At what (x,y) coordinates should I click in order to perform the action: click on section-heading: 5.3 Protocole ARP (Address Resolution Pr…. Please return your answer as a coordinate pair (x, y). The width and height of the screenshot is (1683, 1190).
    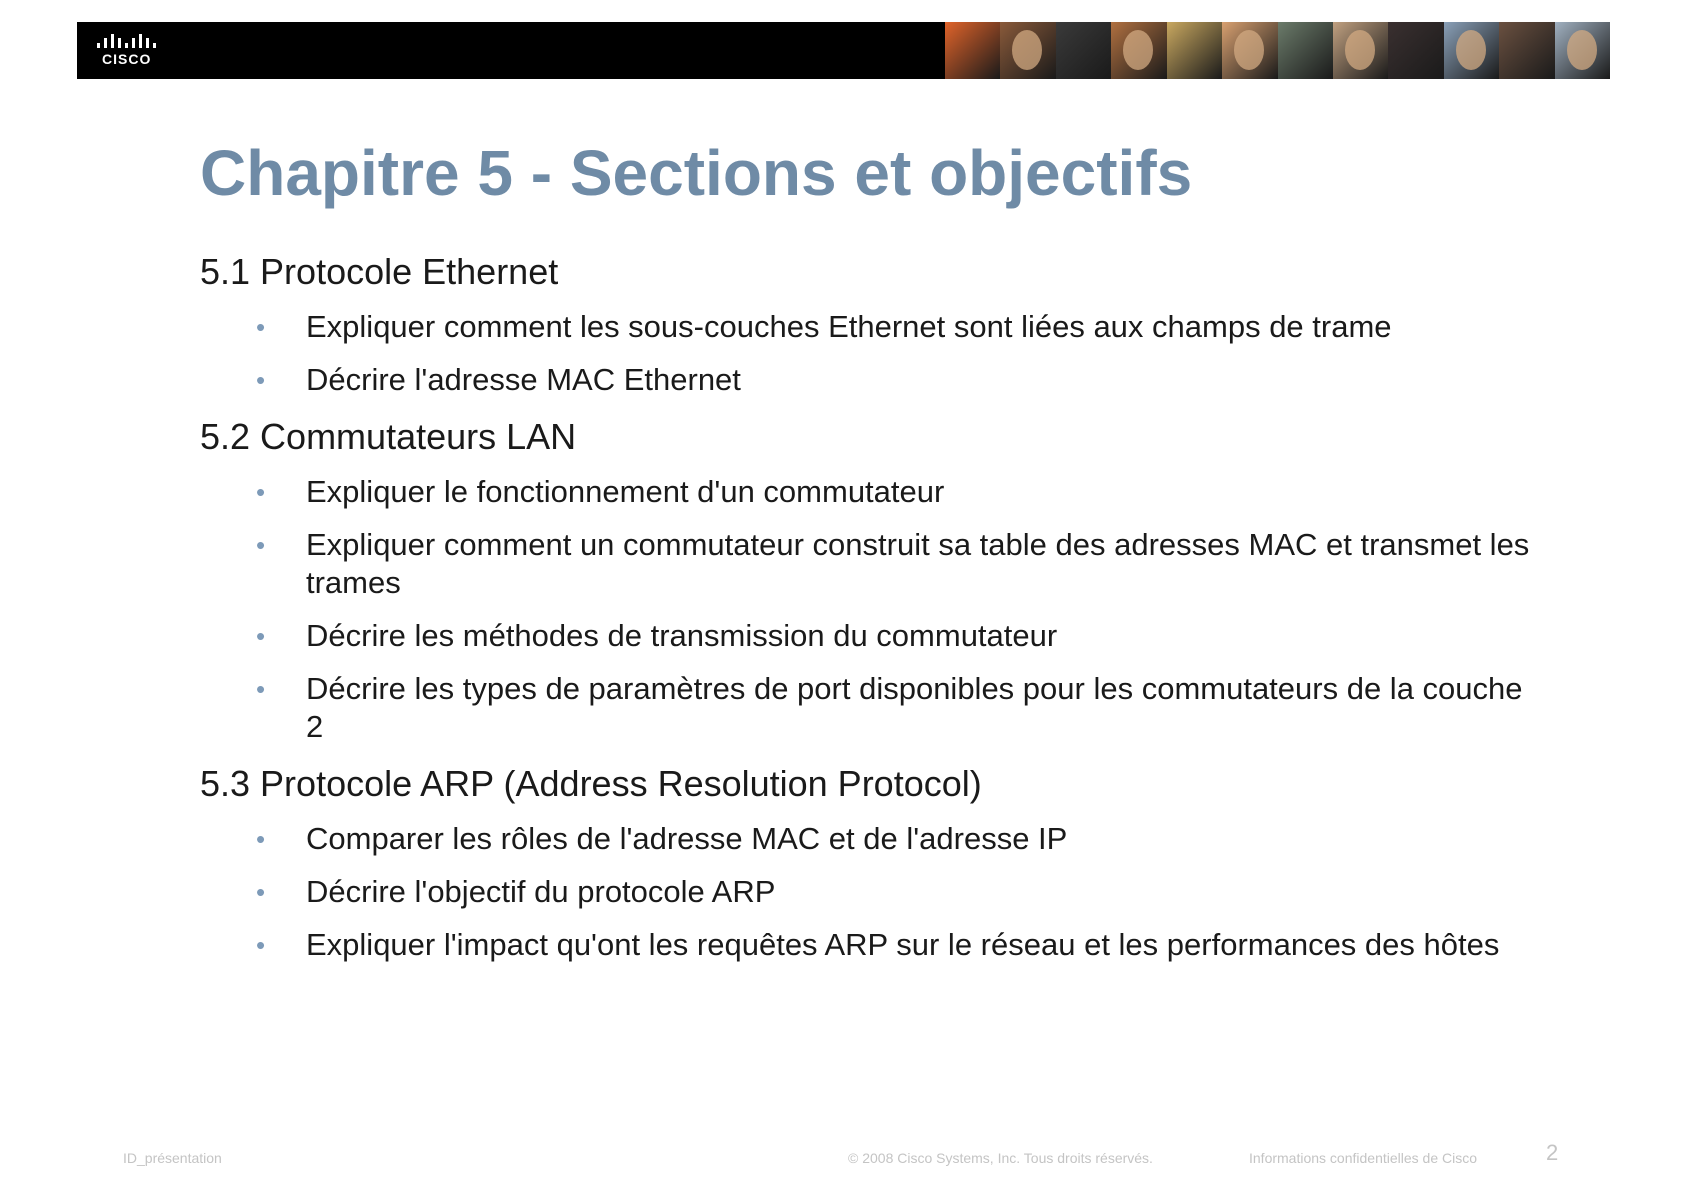
    Looking at the image, I should click on (591, 783).